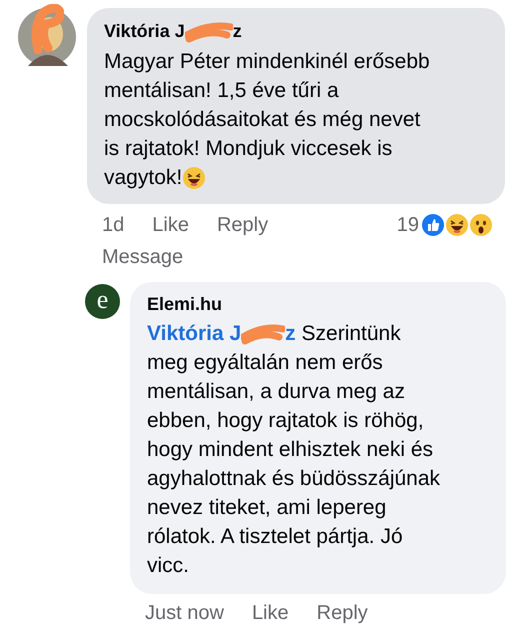 The width and height of the screenshot is (526, 633). What do you see at coordinates (290, 333) in the screenshot?
I see `mention-link: z` at bounding box center [290, 333].